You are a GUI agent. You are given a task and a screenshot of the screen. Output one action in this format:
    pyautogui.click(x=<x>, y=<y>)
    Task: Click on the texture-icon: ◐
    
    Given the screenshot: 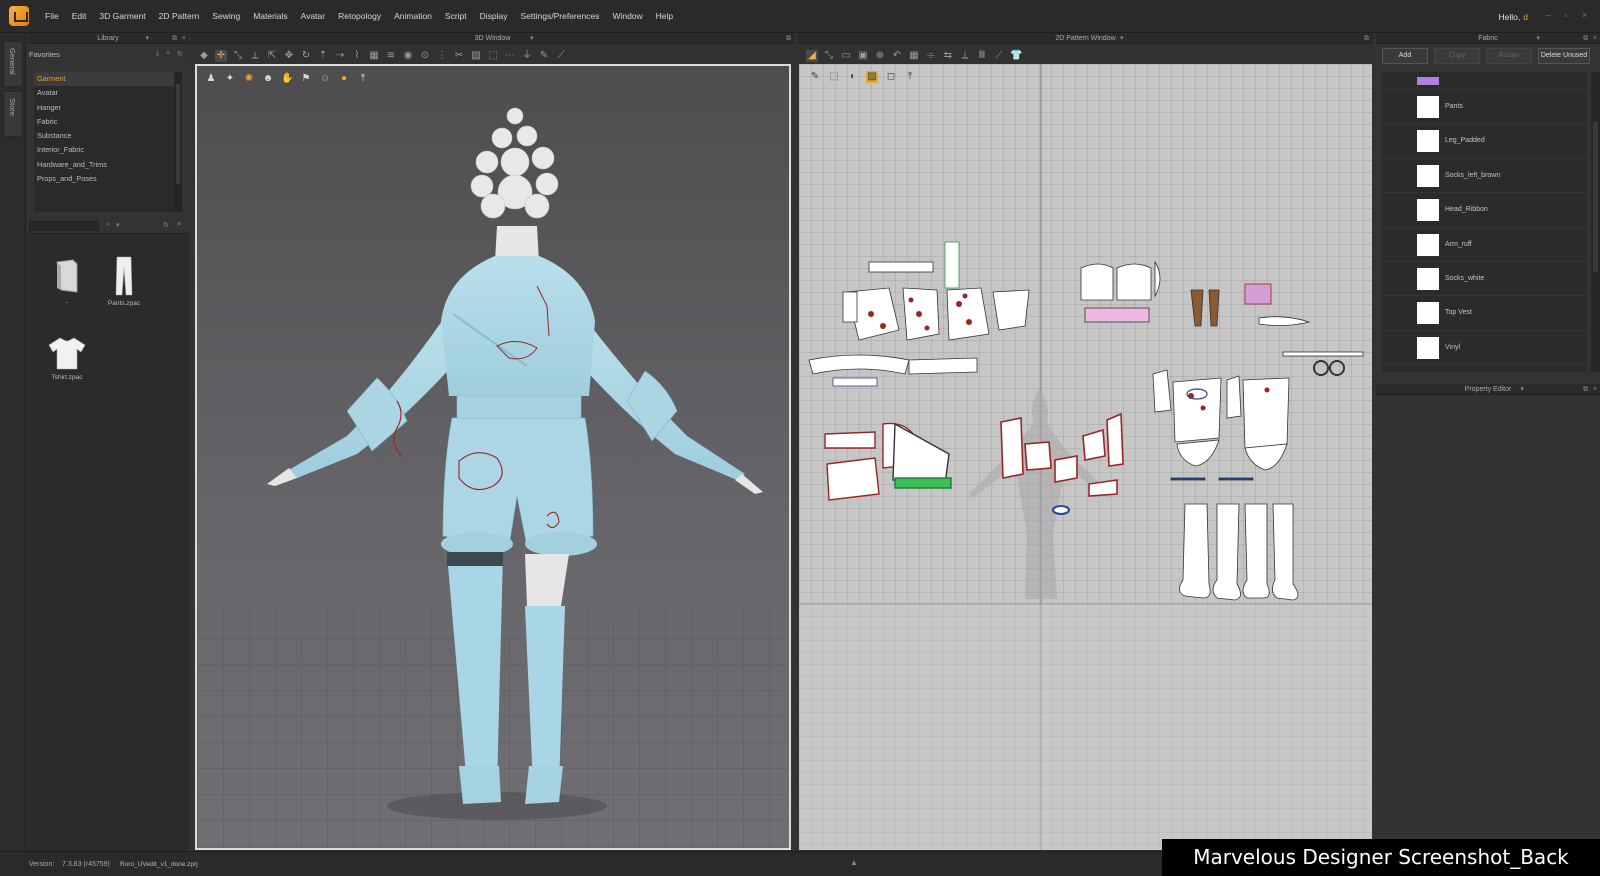 What is the action you would take?
    pyautogui.click(x=853, y=77)
    